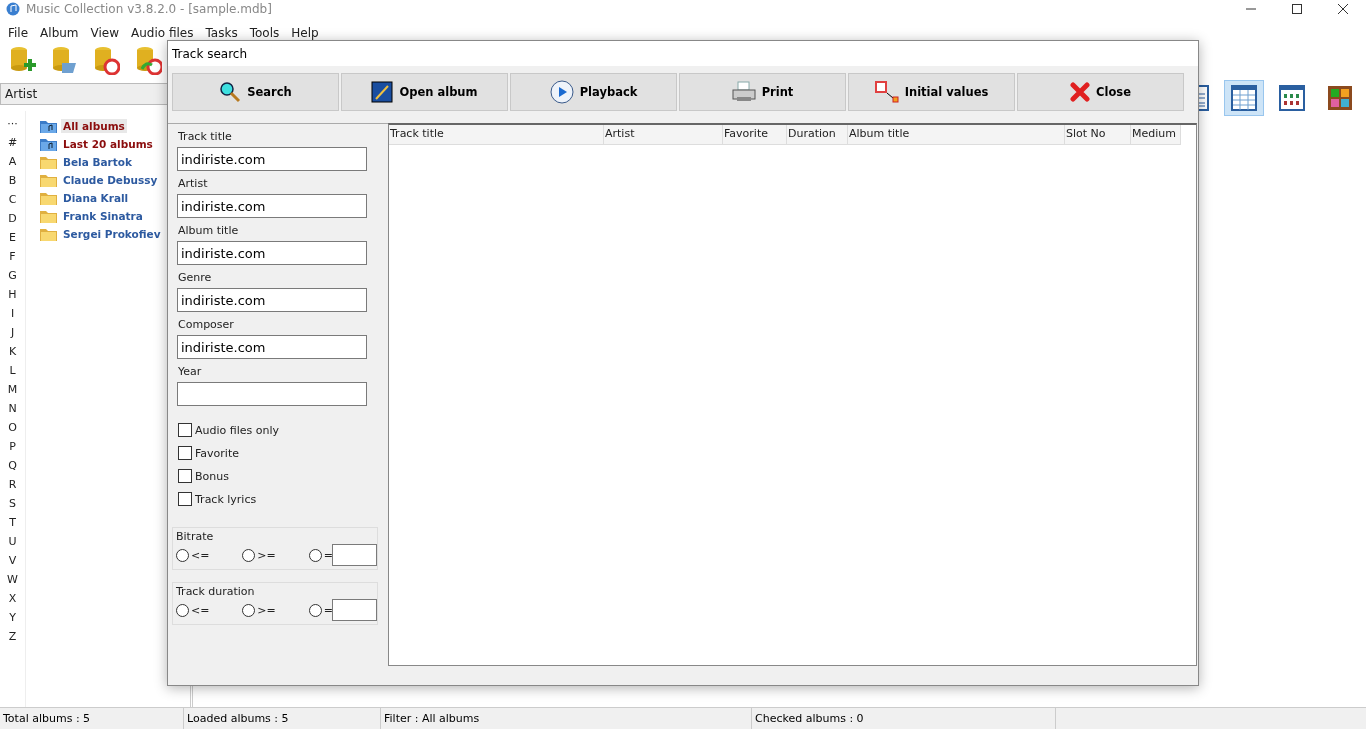 This screenshot has width=1366, height=729. I want to click on status-text: Filter : All albums, so click(566, 718).